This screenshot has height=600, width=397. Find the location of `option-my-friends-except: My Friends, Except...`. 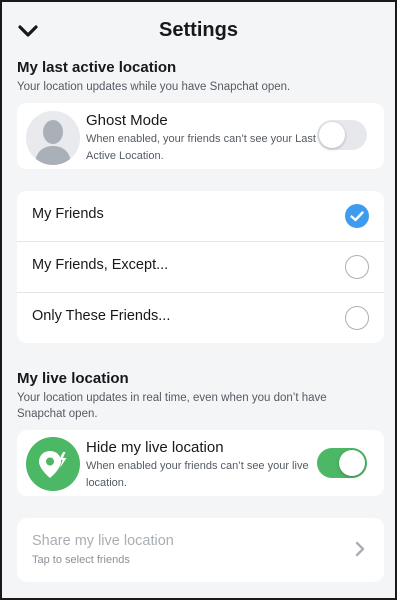

option-my-friends-except: My Friends, Except... is located at coordinates (200, 267).